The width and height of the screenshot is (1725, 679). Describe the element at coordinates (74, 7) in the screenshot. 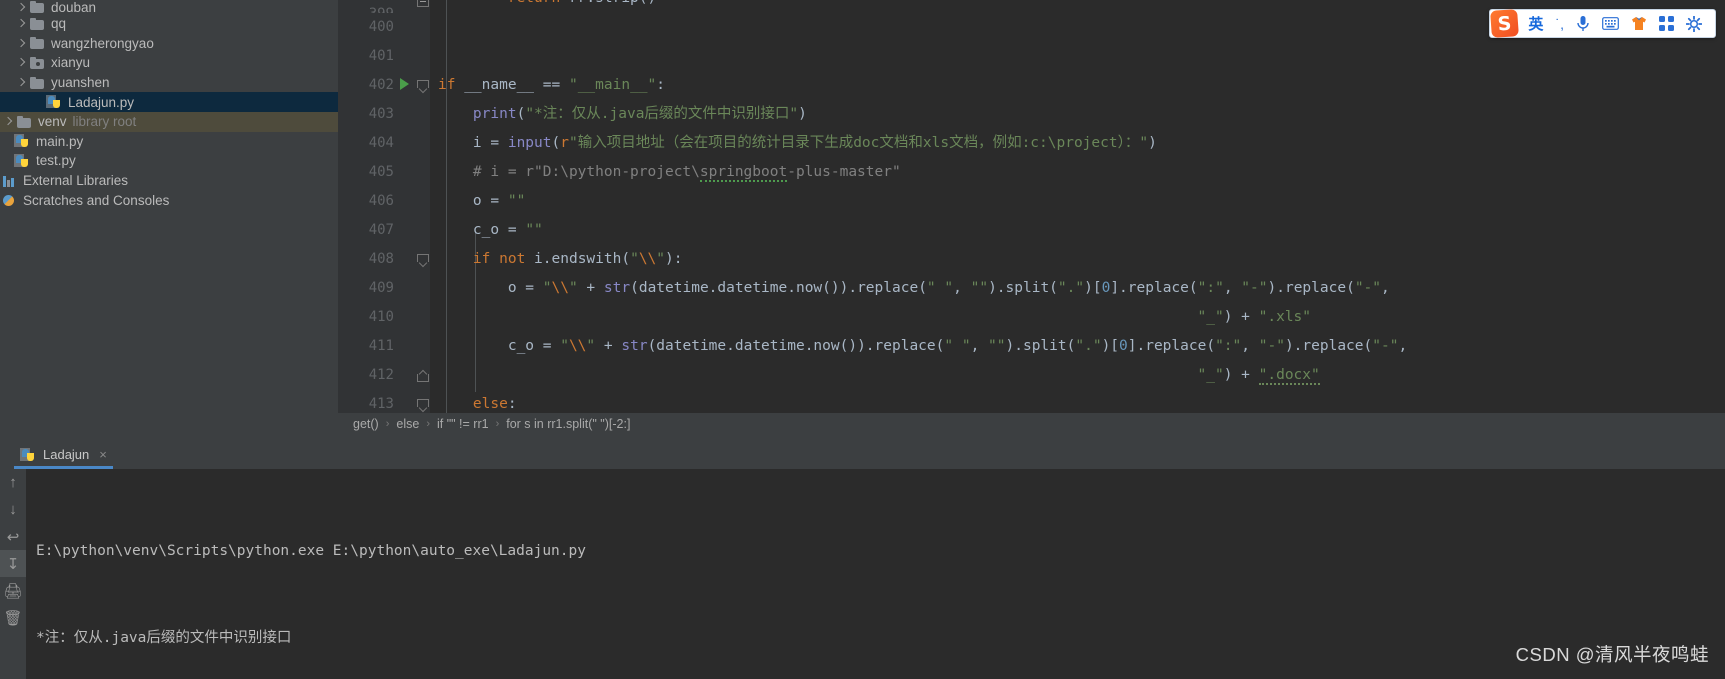

I see `tree-item-label: douban` at that location.